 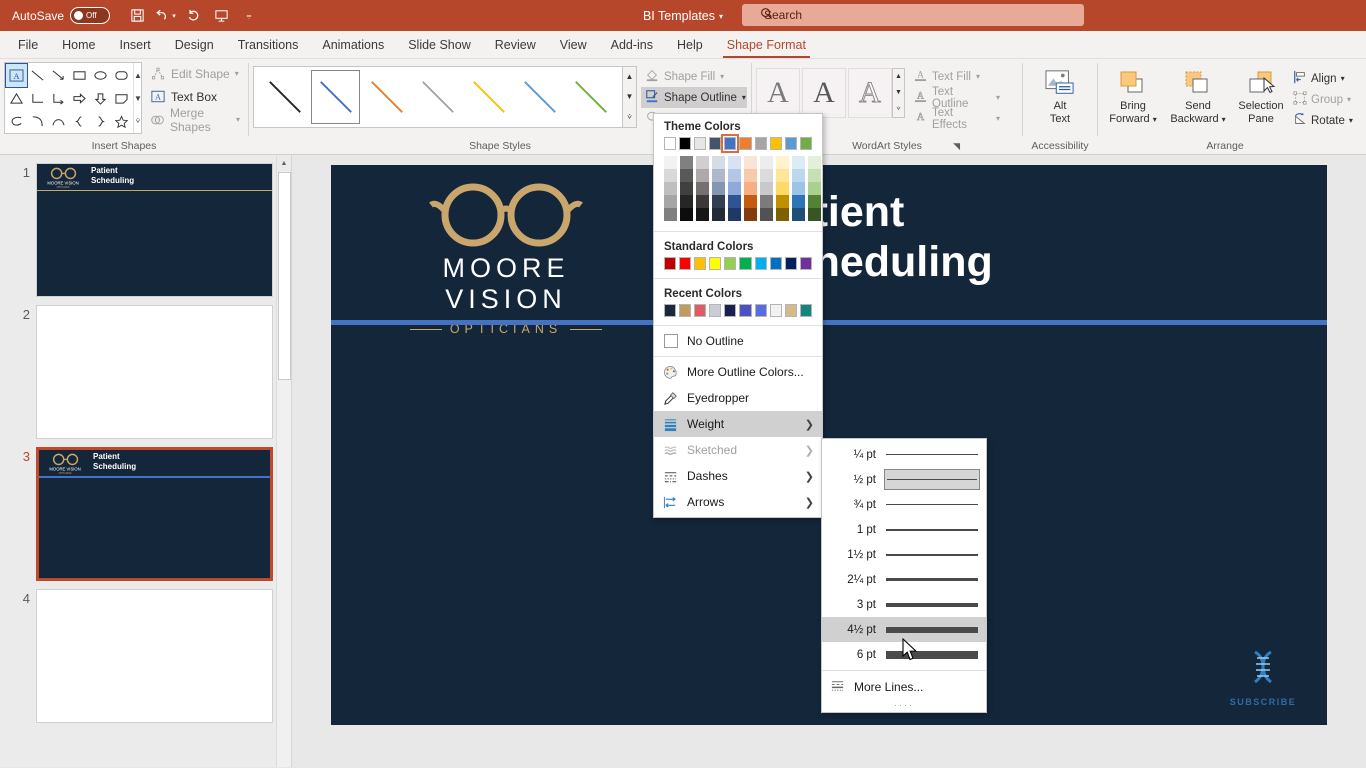 I want to click on shape-outline-button: Shape Outline ▾, so click(x=694, y=97).